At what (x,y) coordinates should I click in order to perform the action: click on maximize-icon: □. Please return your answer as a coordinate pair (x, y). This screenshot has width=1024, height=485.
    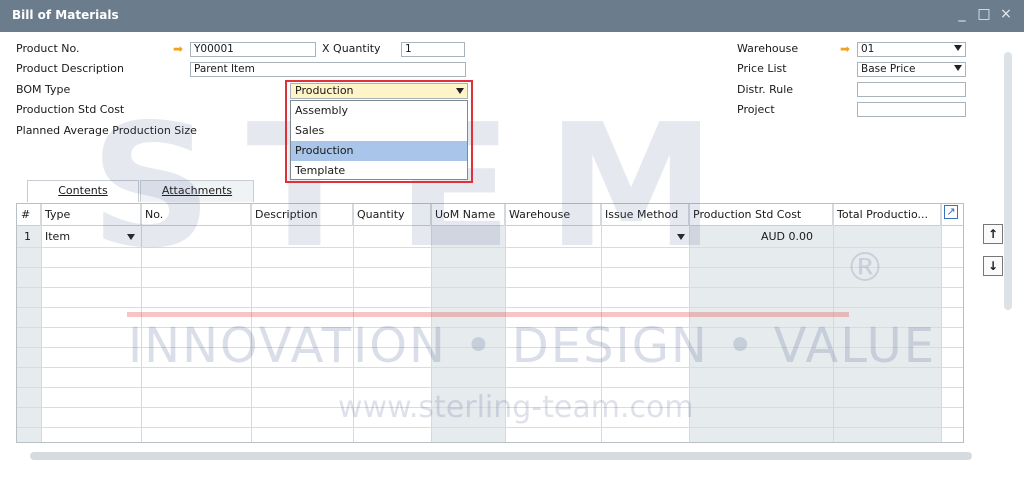
    Looking at the image, I should click on (984, 14).